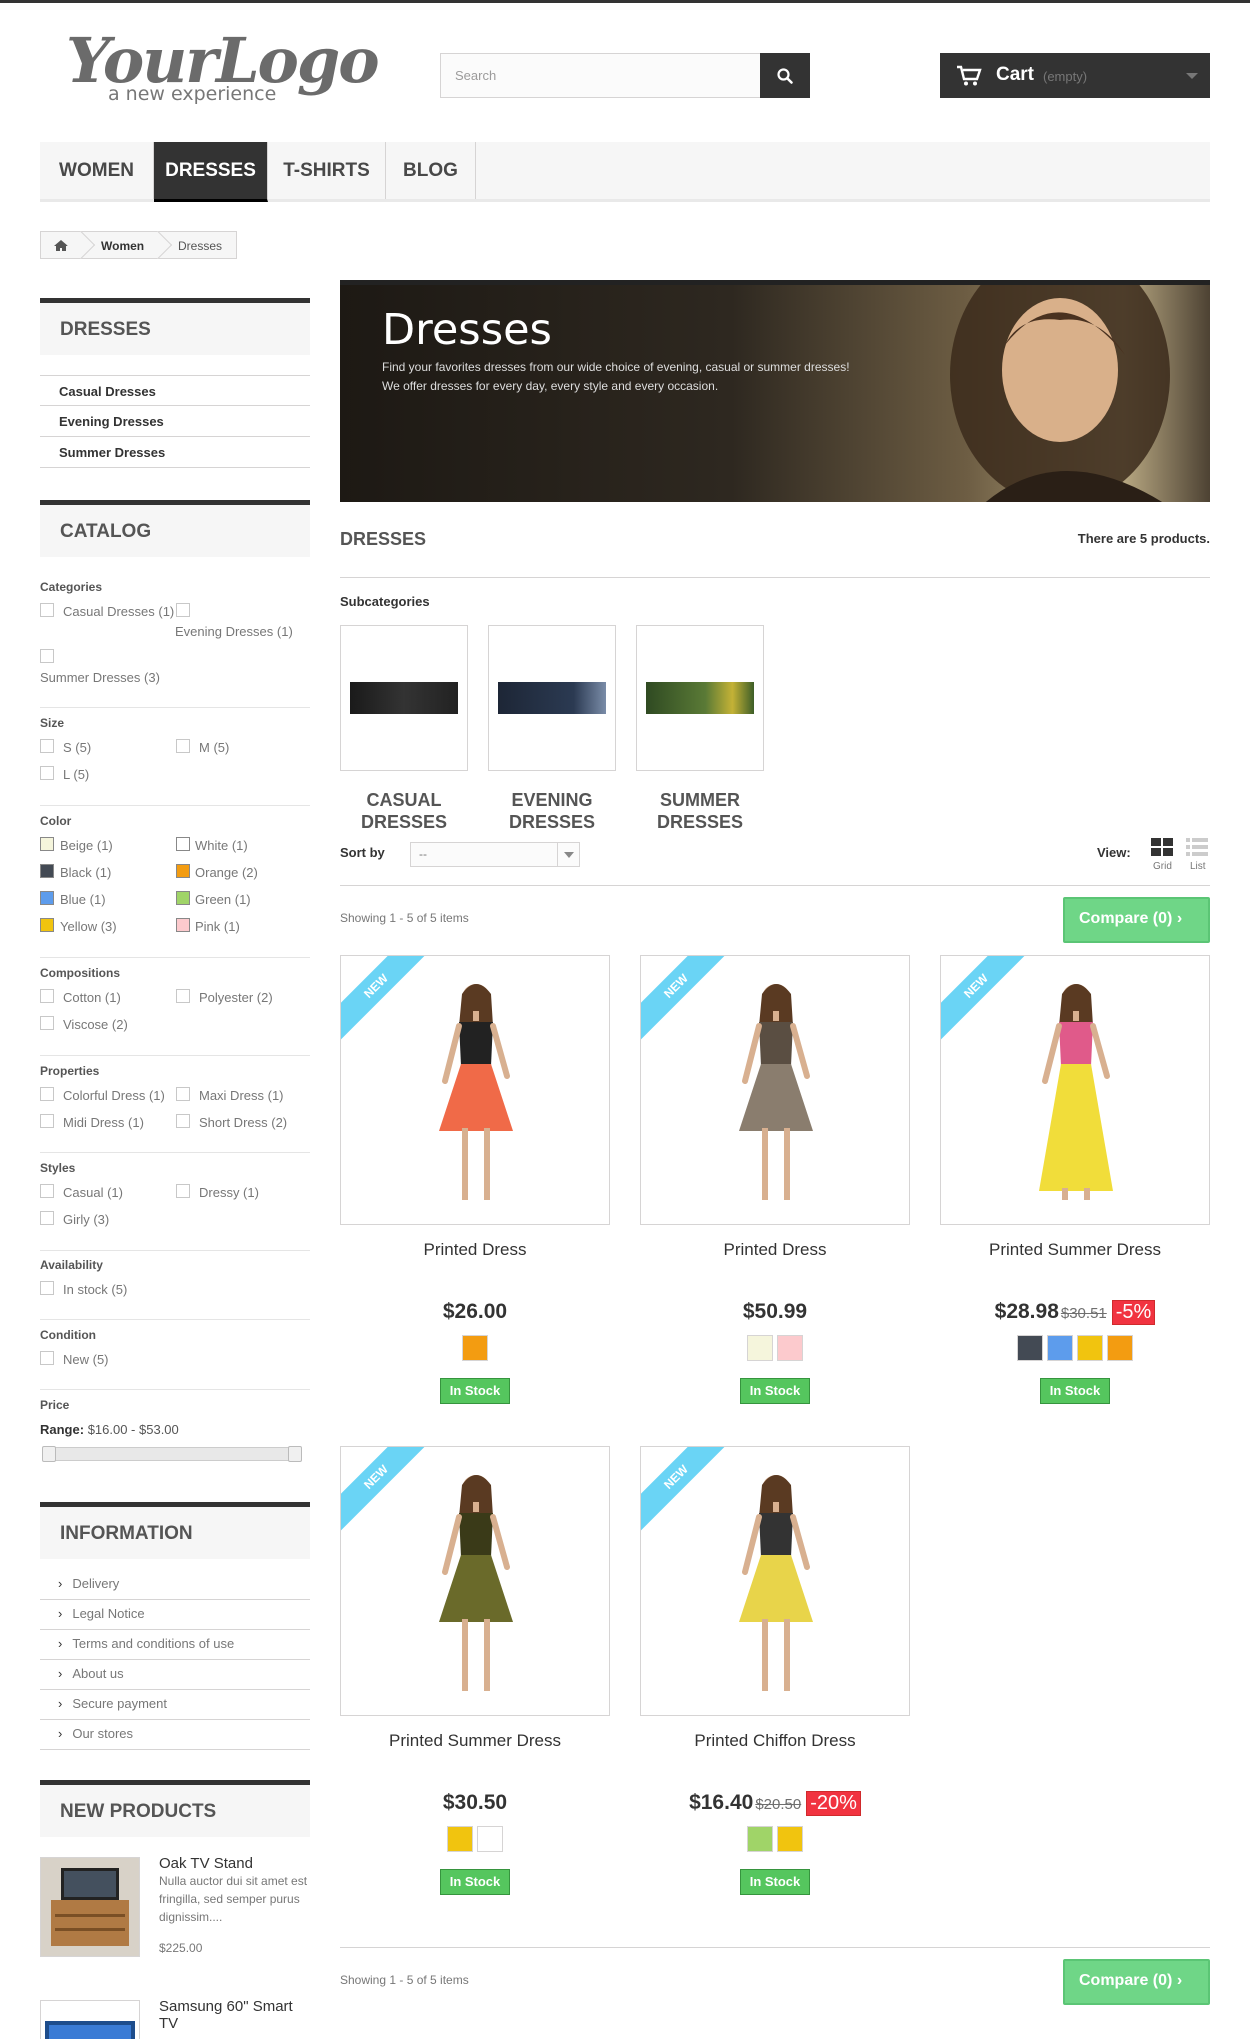  What do you see at coordinates (49, 1454) in the screenshot?
I see `price-slider-min-handle` at bounding box center [49, 1454].